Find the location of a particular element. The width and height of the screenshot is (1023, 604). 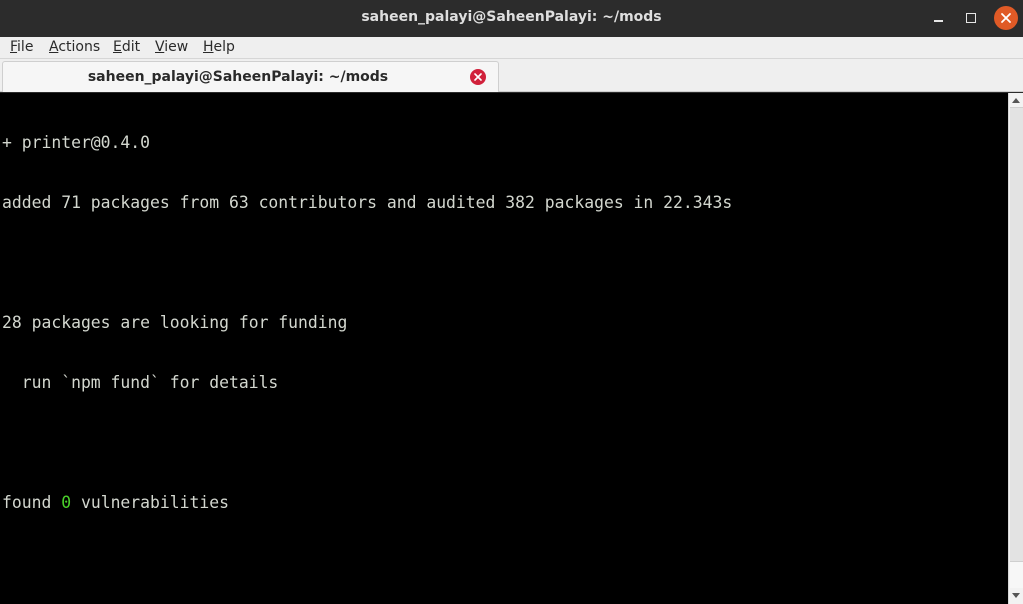

menu-actions-label: ctions is located at coordinates (79, 47).